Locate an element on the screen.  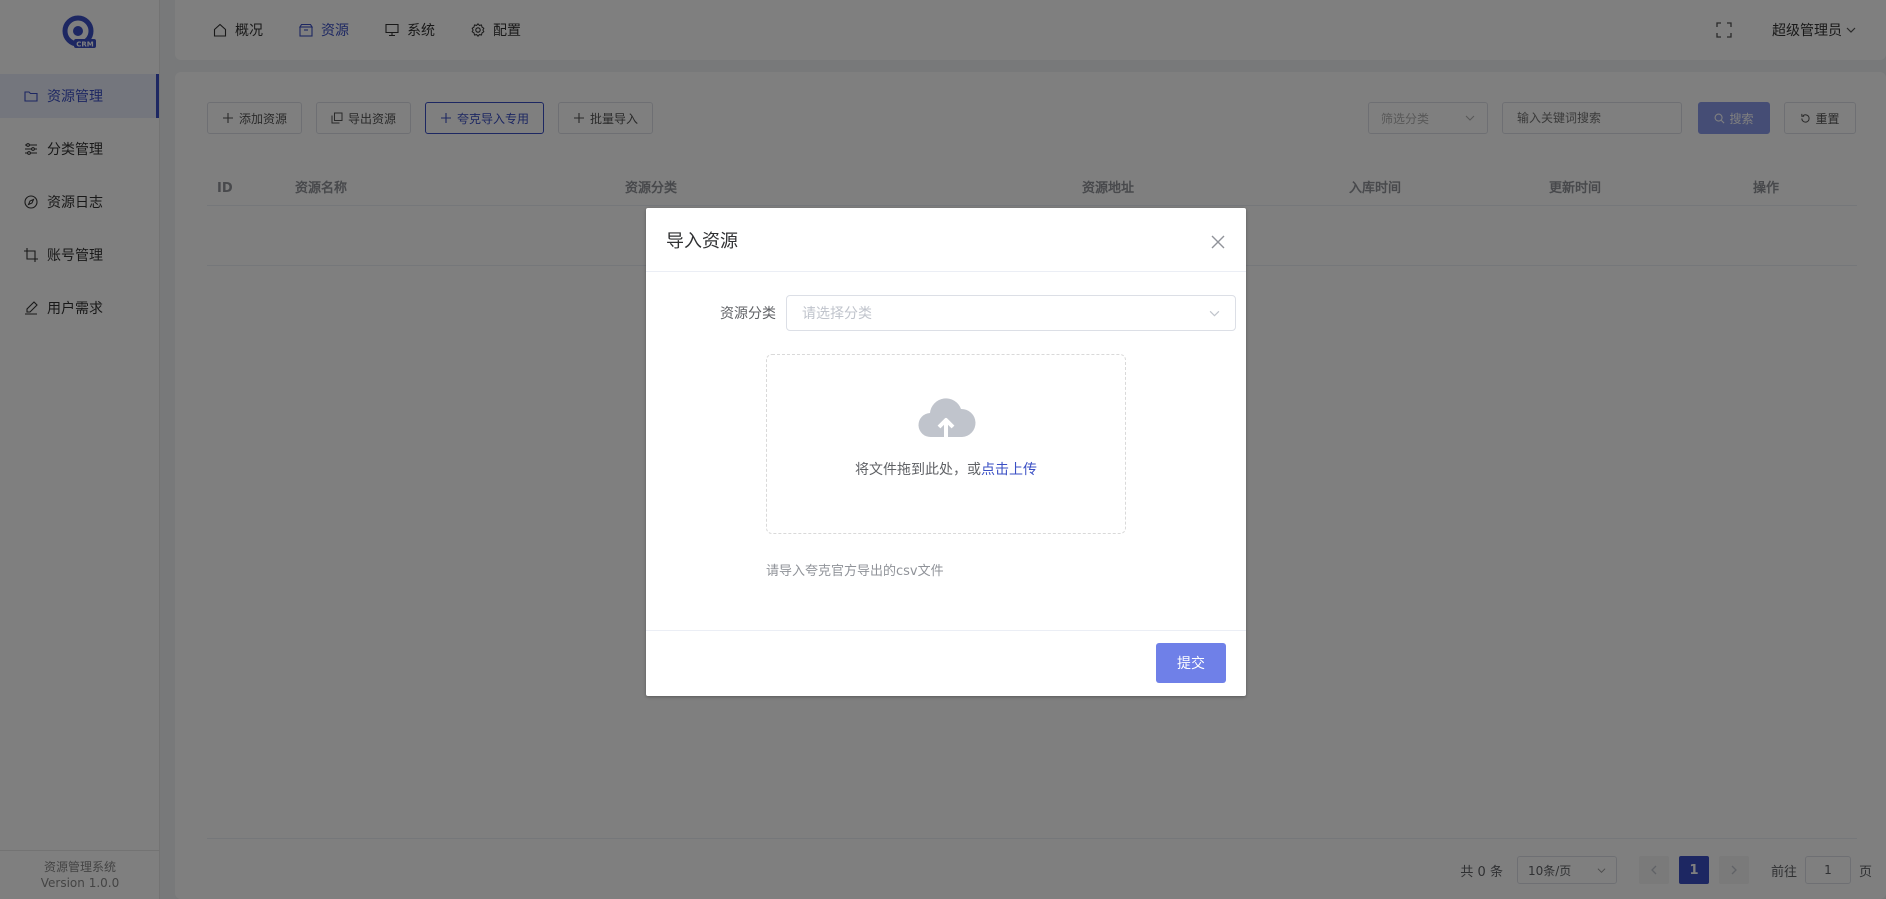
file-upload-dropzone: 将文件拖到此处，或点击上传 is located at coordinates (946, 444).